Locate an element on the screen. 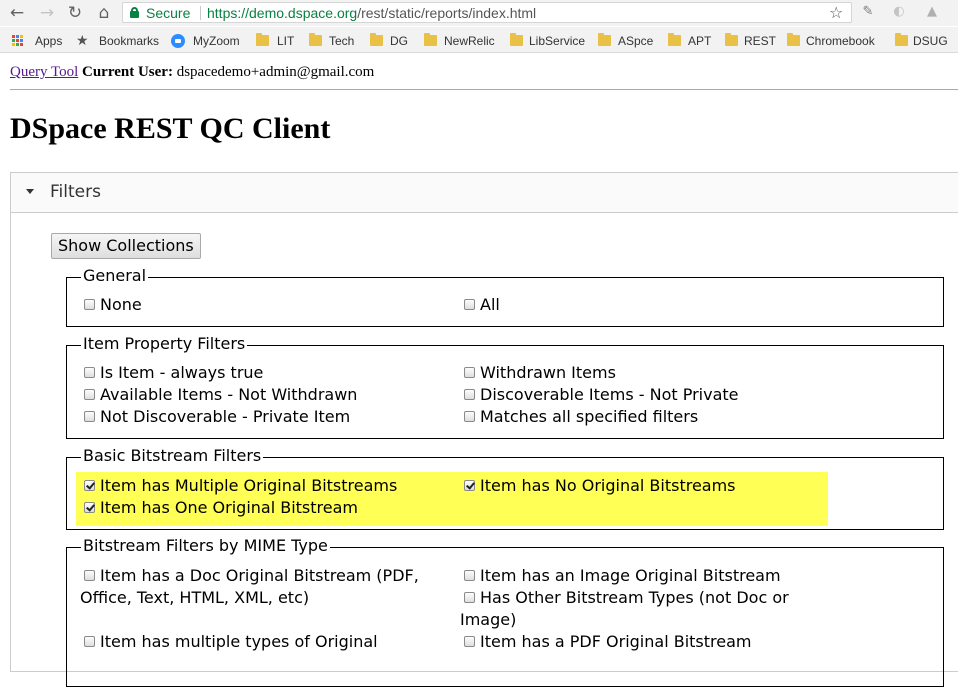  forward-arrow-icon: → is located at coordinates (47, 13).